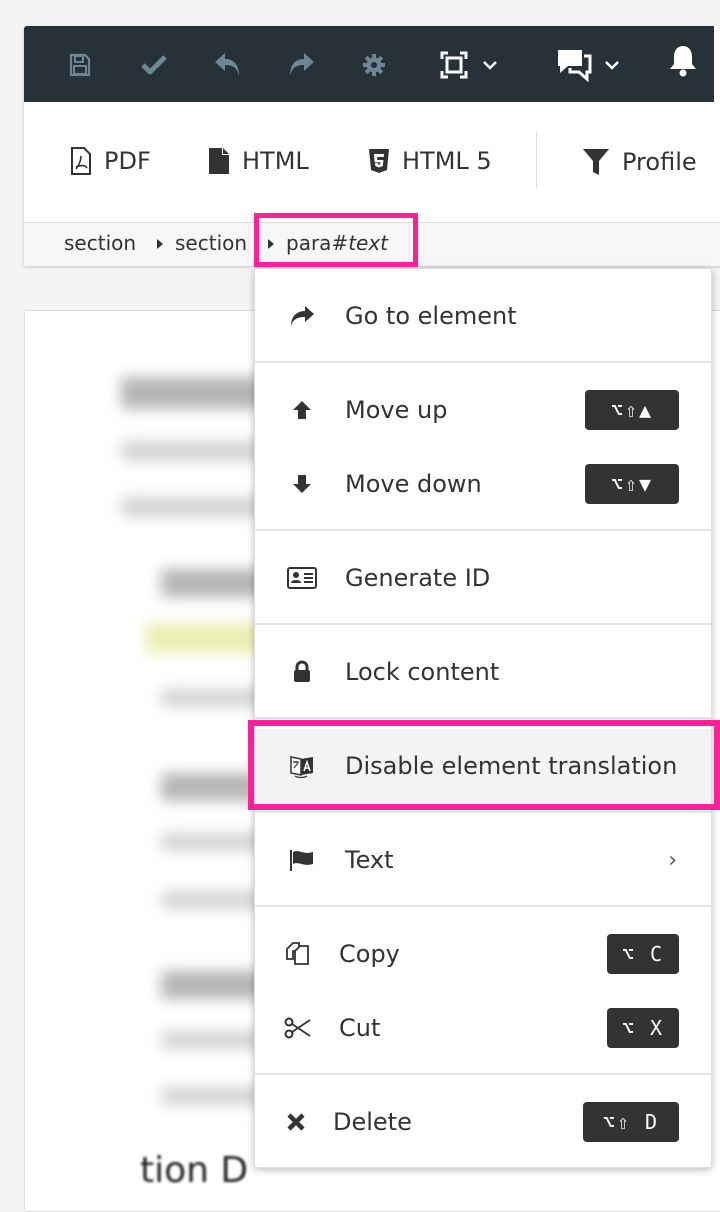 The image size is (720, 1212). Describe the element at coordinates (302, 410) in the screenshot. I see `arrow-up-icon` at that location.